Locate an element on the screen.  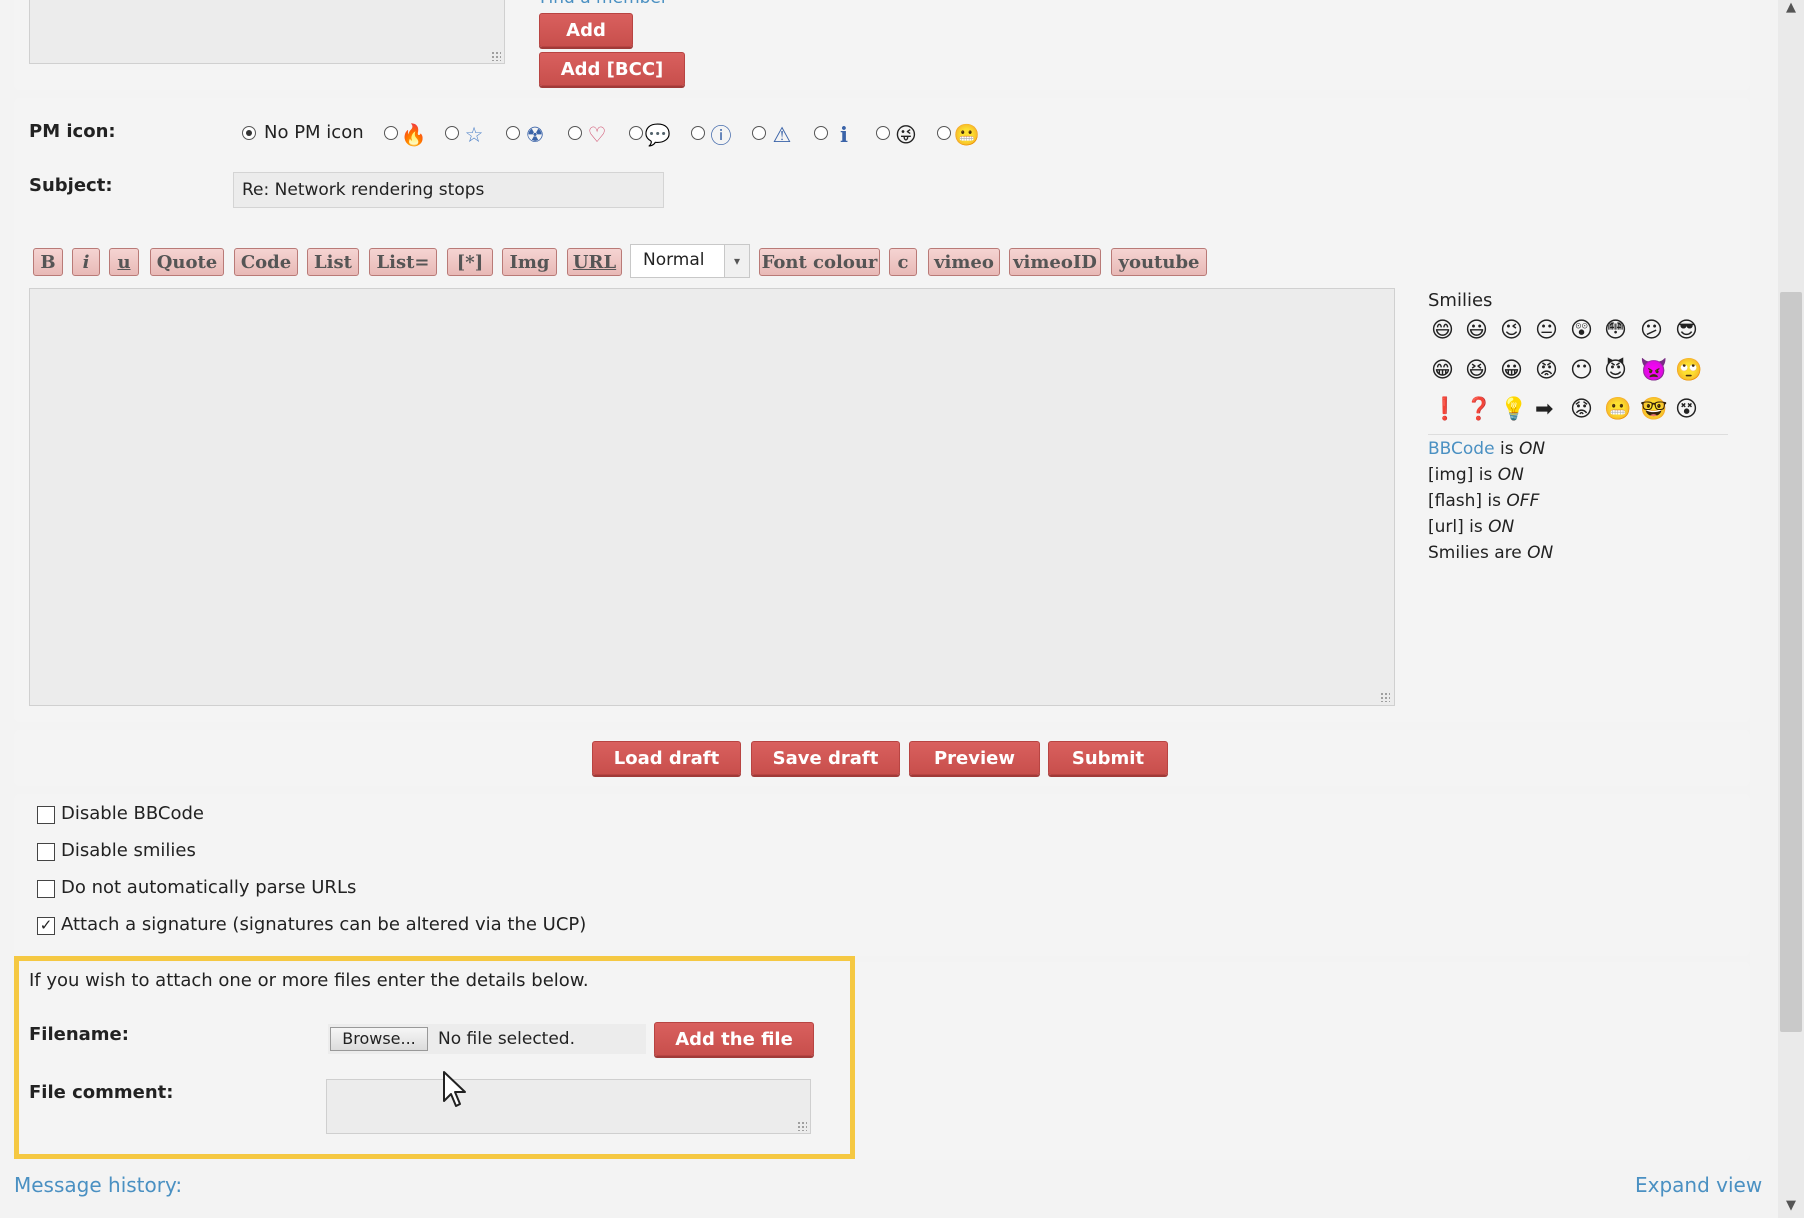
status-url: [url] is ON is located at coordinates (1471, 527).